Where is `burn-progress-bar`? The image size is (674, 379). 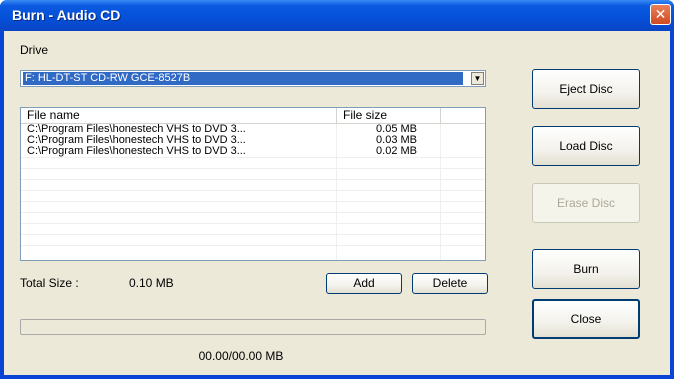
burn-progress-bar is located at coordinates (253, 327).